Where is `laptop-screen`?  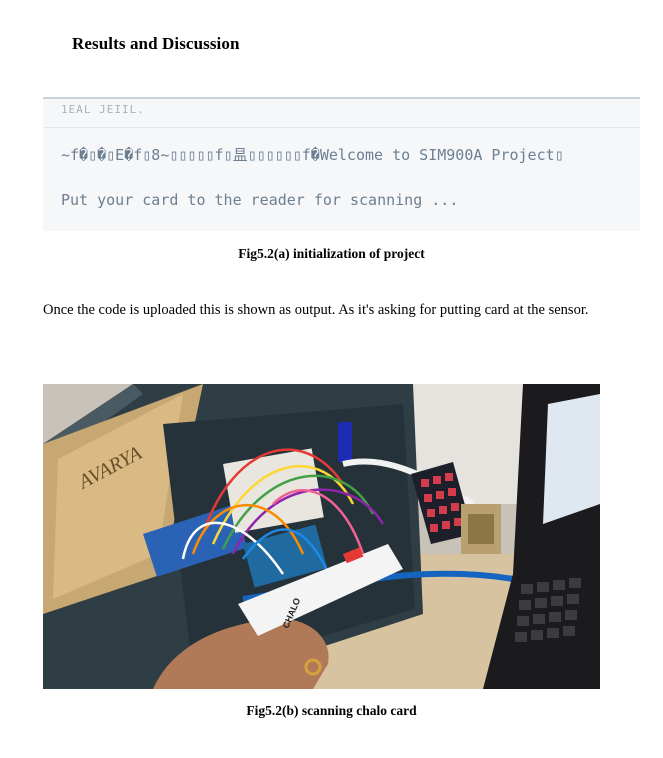
laptop-screen is located at coordinates (571, 459).